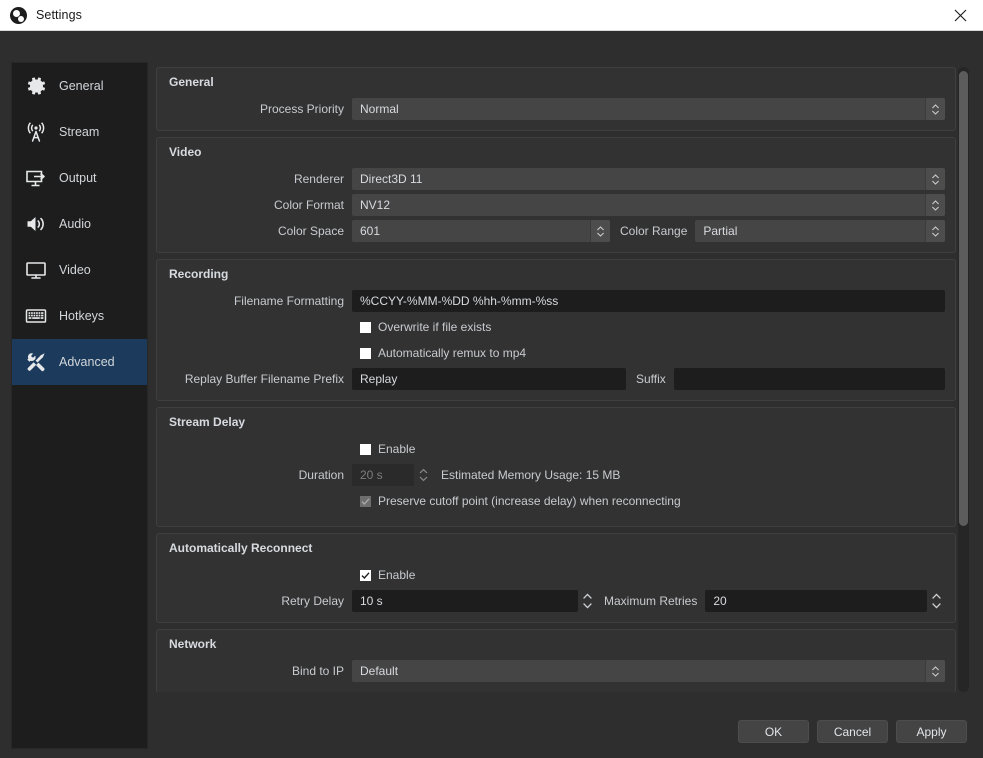 This screenshot has height=758, width=983. I want to click on reconnect-enable-label: Enable, so click(397, 575).